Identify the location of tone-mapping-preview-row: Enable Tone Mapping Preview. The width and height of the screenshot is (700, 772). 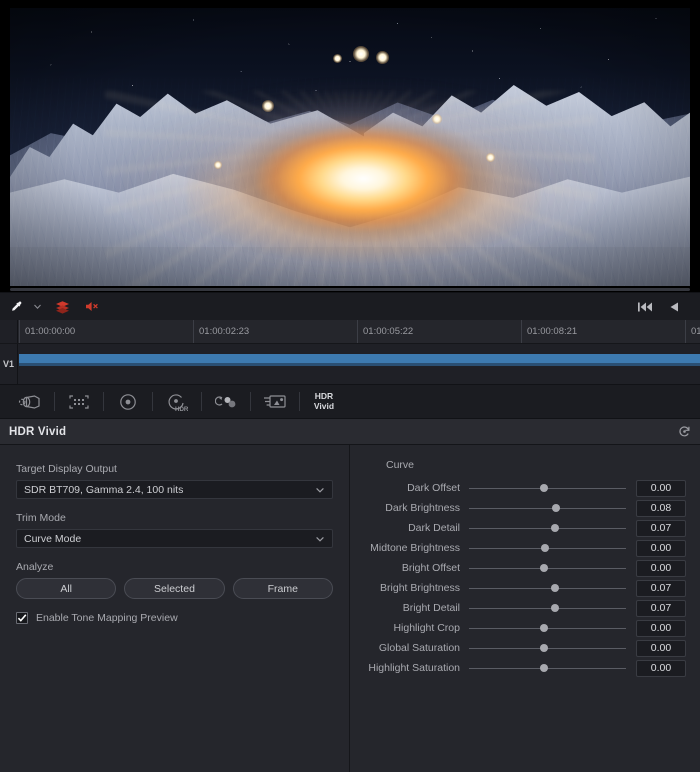
(174, 618).